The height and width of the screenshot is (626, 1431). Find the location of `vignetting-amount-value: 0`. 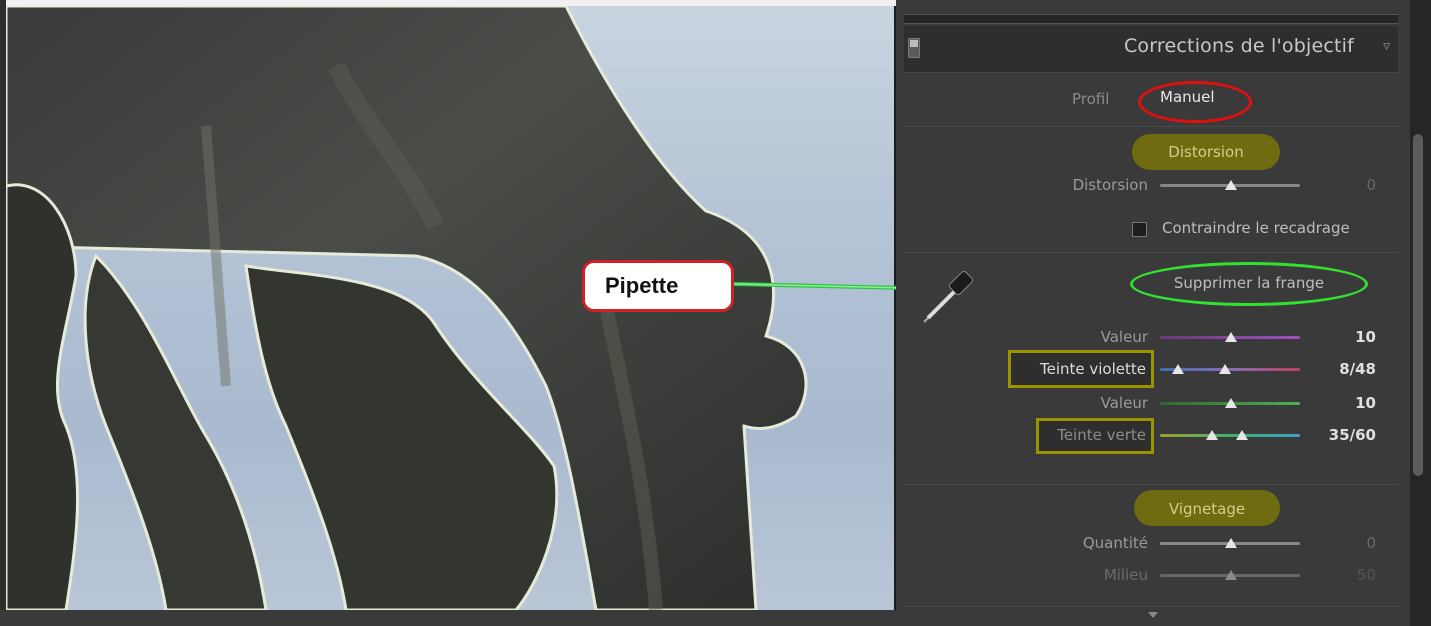

vignetting-amount-value: 0 is located at coordinates (1346, 543).